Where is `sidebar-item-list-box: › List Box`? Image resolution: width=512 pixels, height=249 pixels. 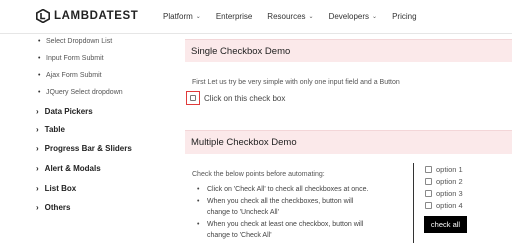 sidebar-item-list-box: › List Box is located at coordinates (56, 188).